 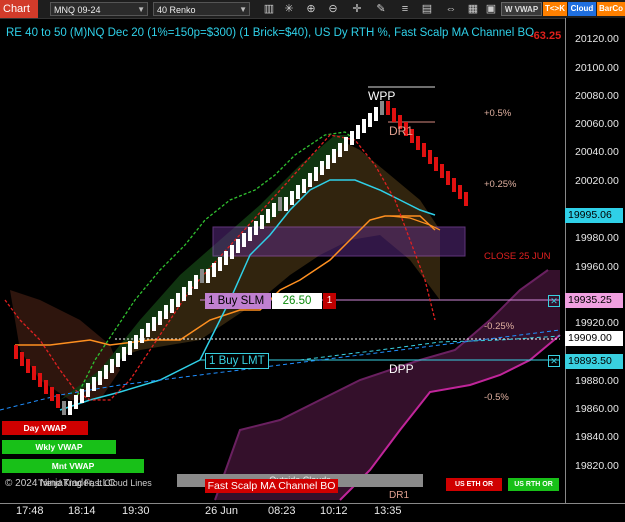 What do you see at coordinates (597, 96) in the screenshot?
I see `price-tick: 20080.00` at bounding box center [597, 96].